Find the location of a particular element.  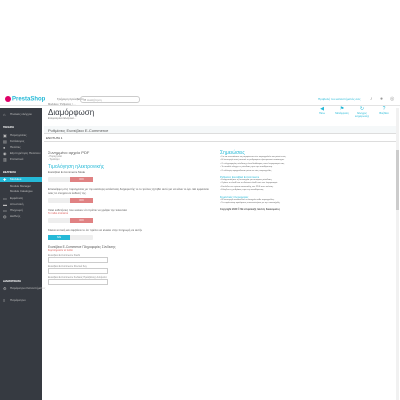

search-input: Αναζήτηση is located at coordinates (110, 99).